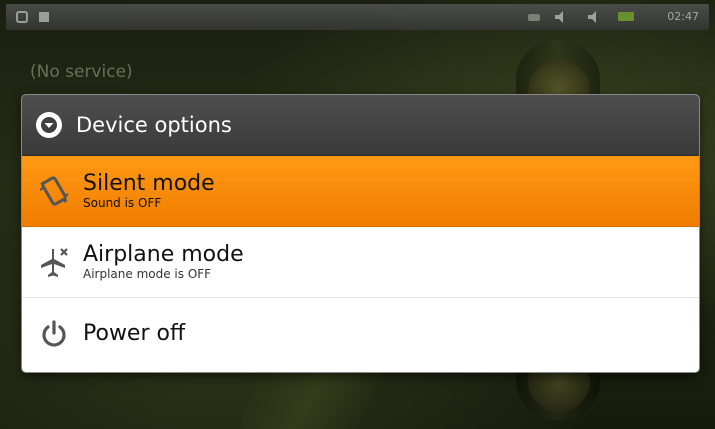 The width and height of the screenshot is (715, 429). I want to click on battery-icon, so click(626, 16).